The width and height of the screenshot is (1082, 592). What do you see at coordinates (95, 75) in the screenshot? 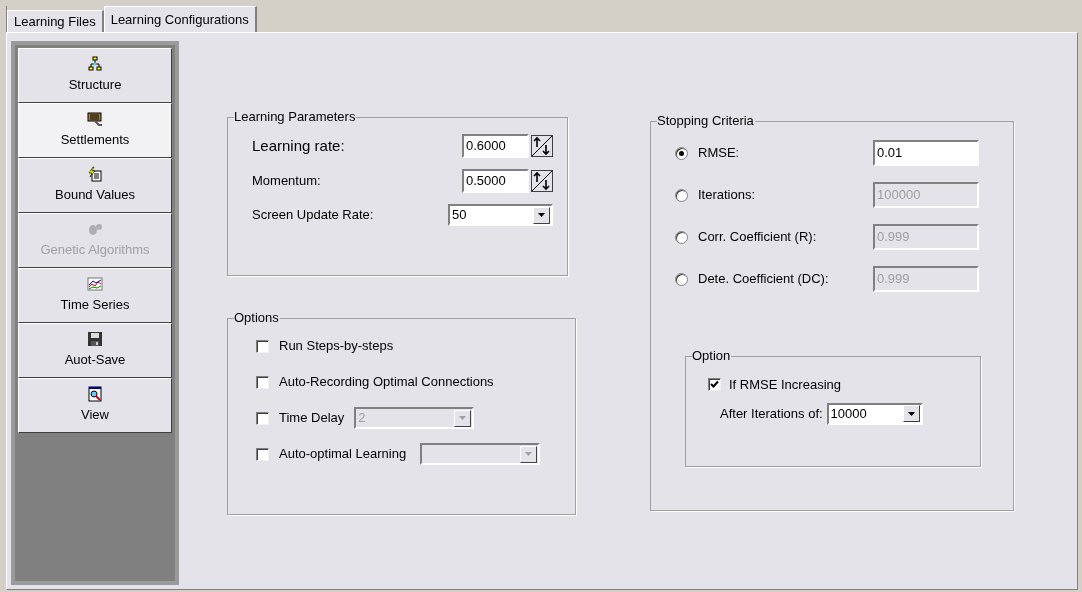
I see `sidebar-item: Structure` at bounding box center [95, 75].